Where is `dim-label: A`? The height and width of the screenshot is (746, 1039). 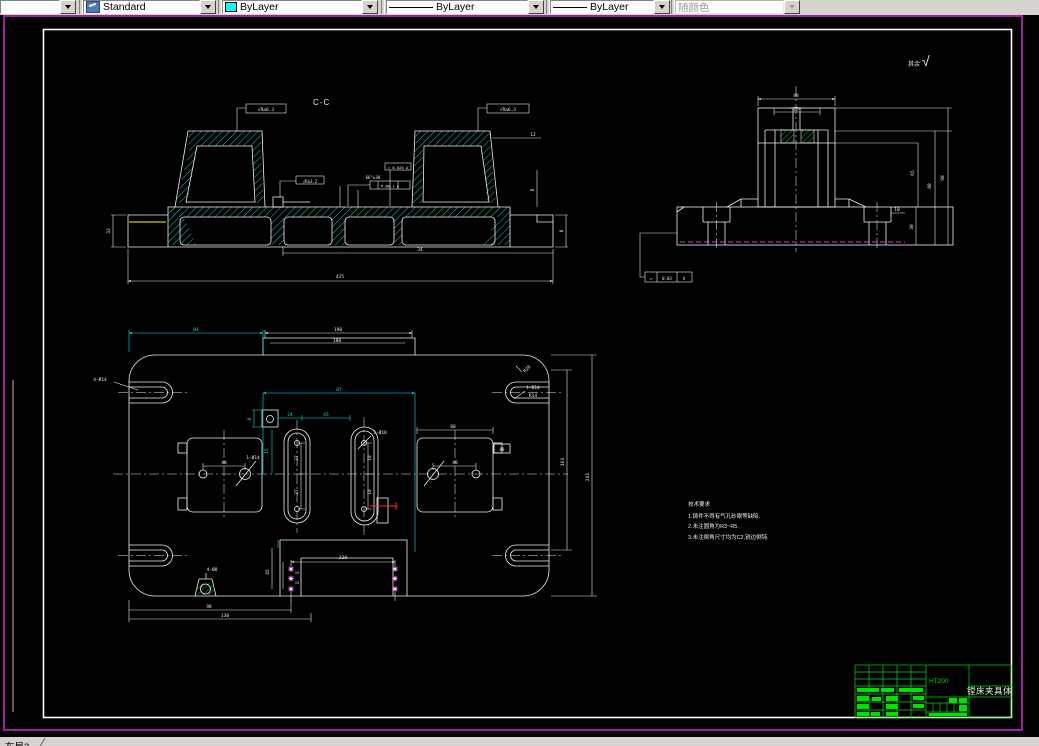 dim-label: A is located at coordinates (684, 278).